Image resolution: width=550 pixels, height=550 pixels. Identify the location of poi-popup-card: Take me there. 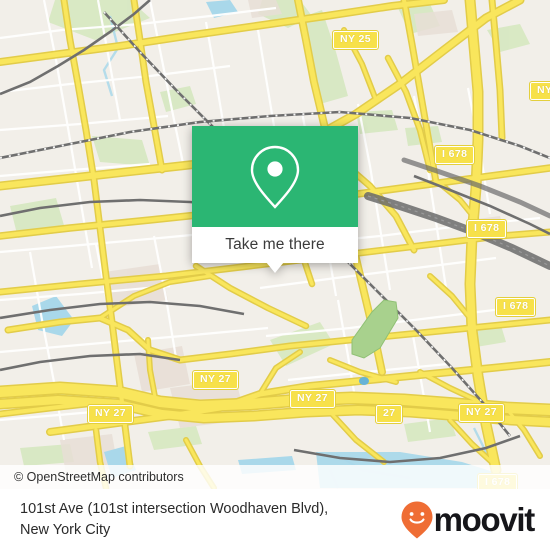
(275, 199).